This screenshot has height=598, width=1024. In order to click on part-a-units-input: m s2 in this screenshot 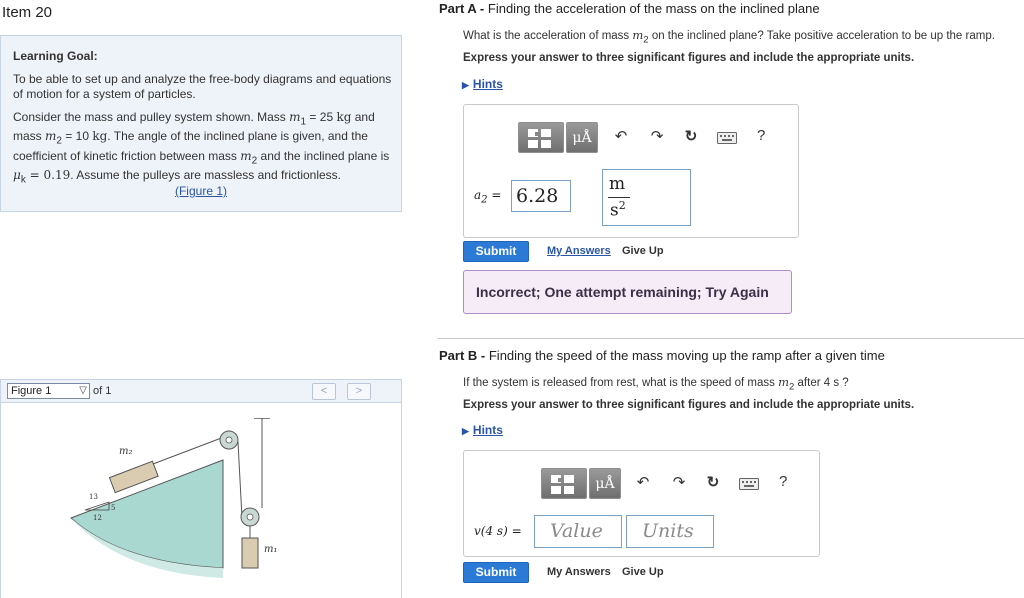, I will do `click(646, 197)`.